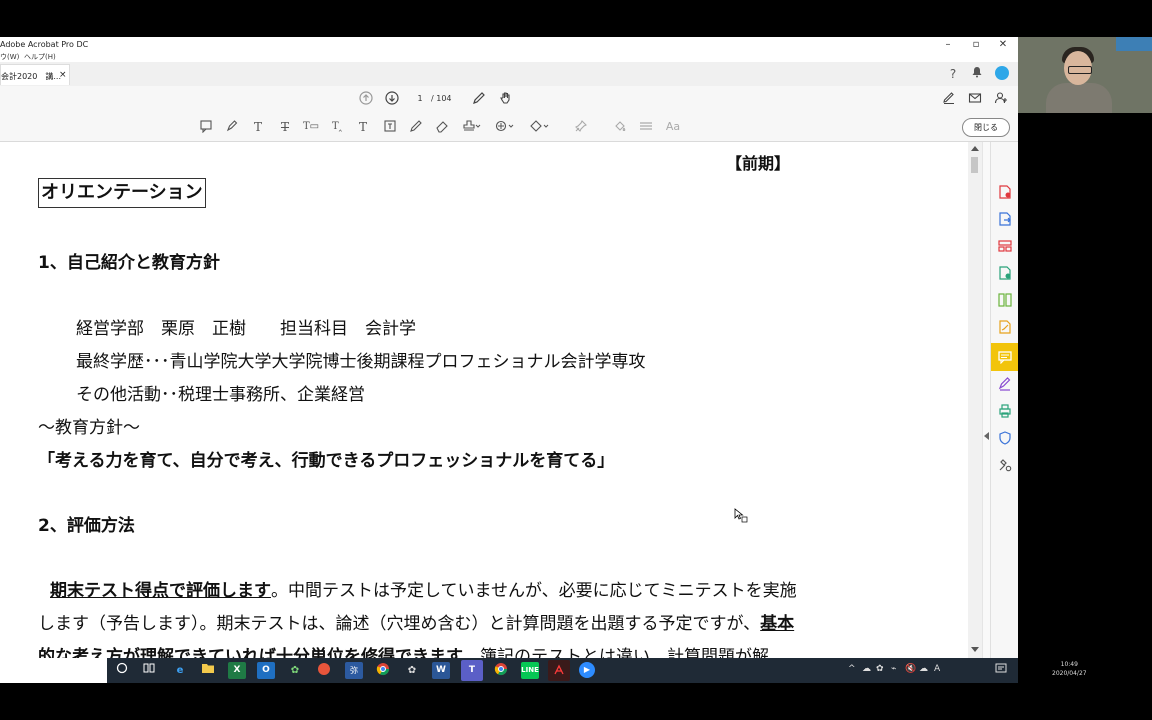 This screenshot has width=1152, height=720. I want to click on protect-shield-icon, so click(1005, 439).